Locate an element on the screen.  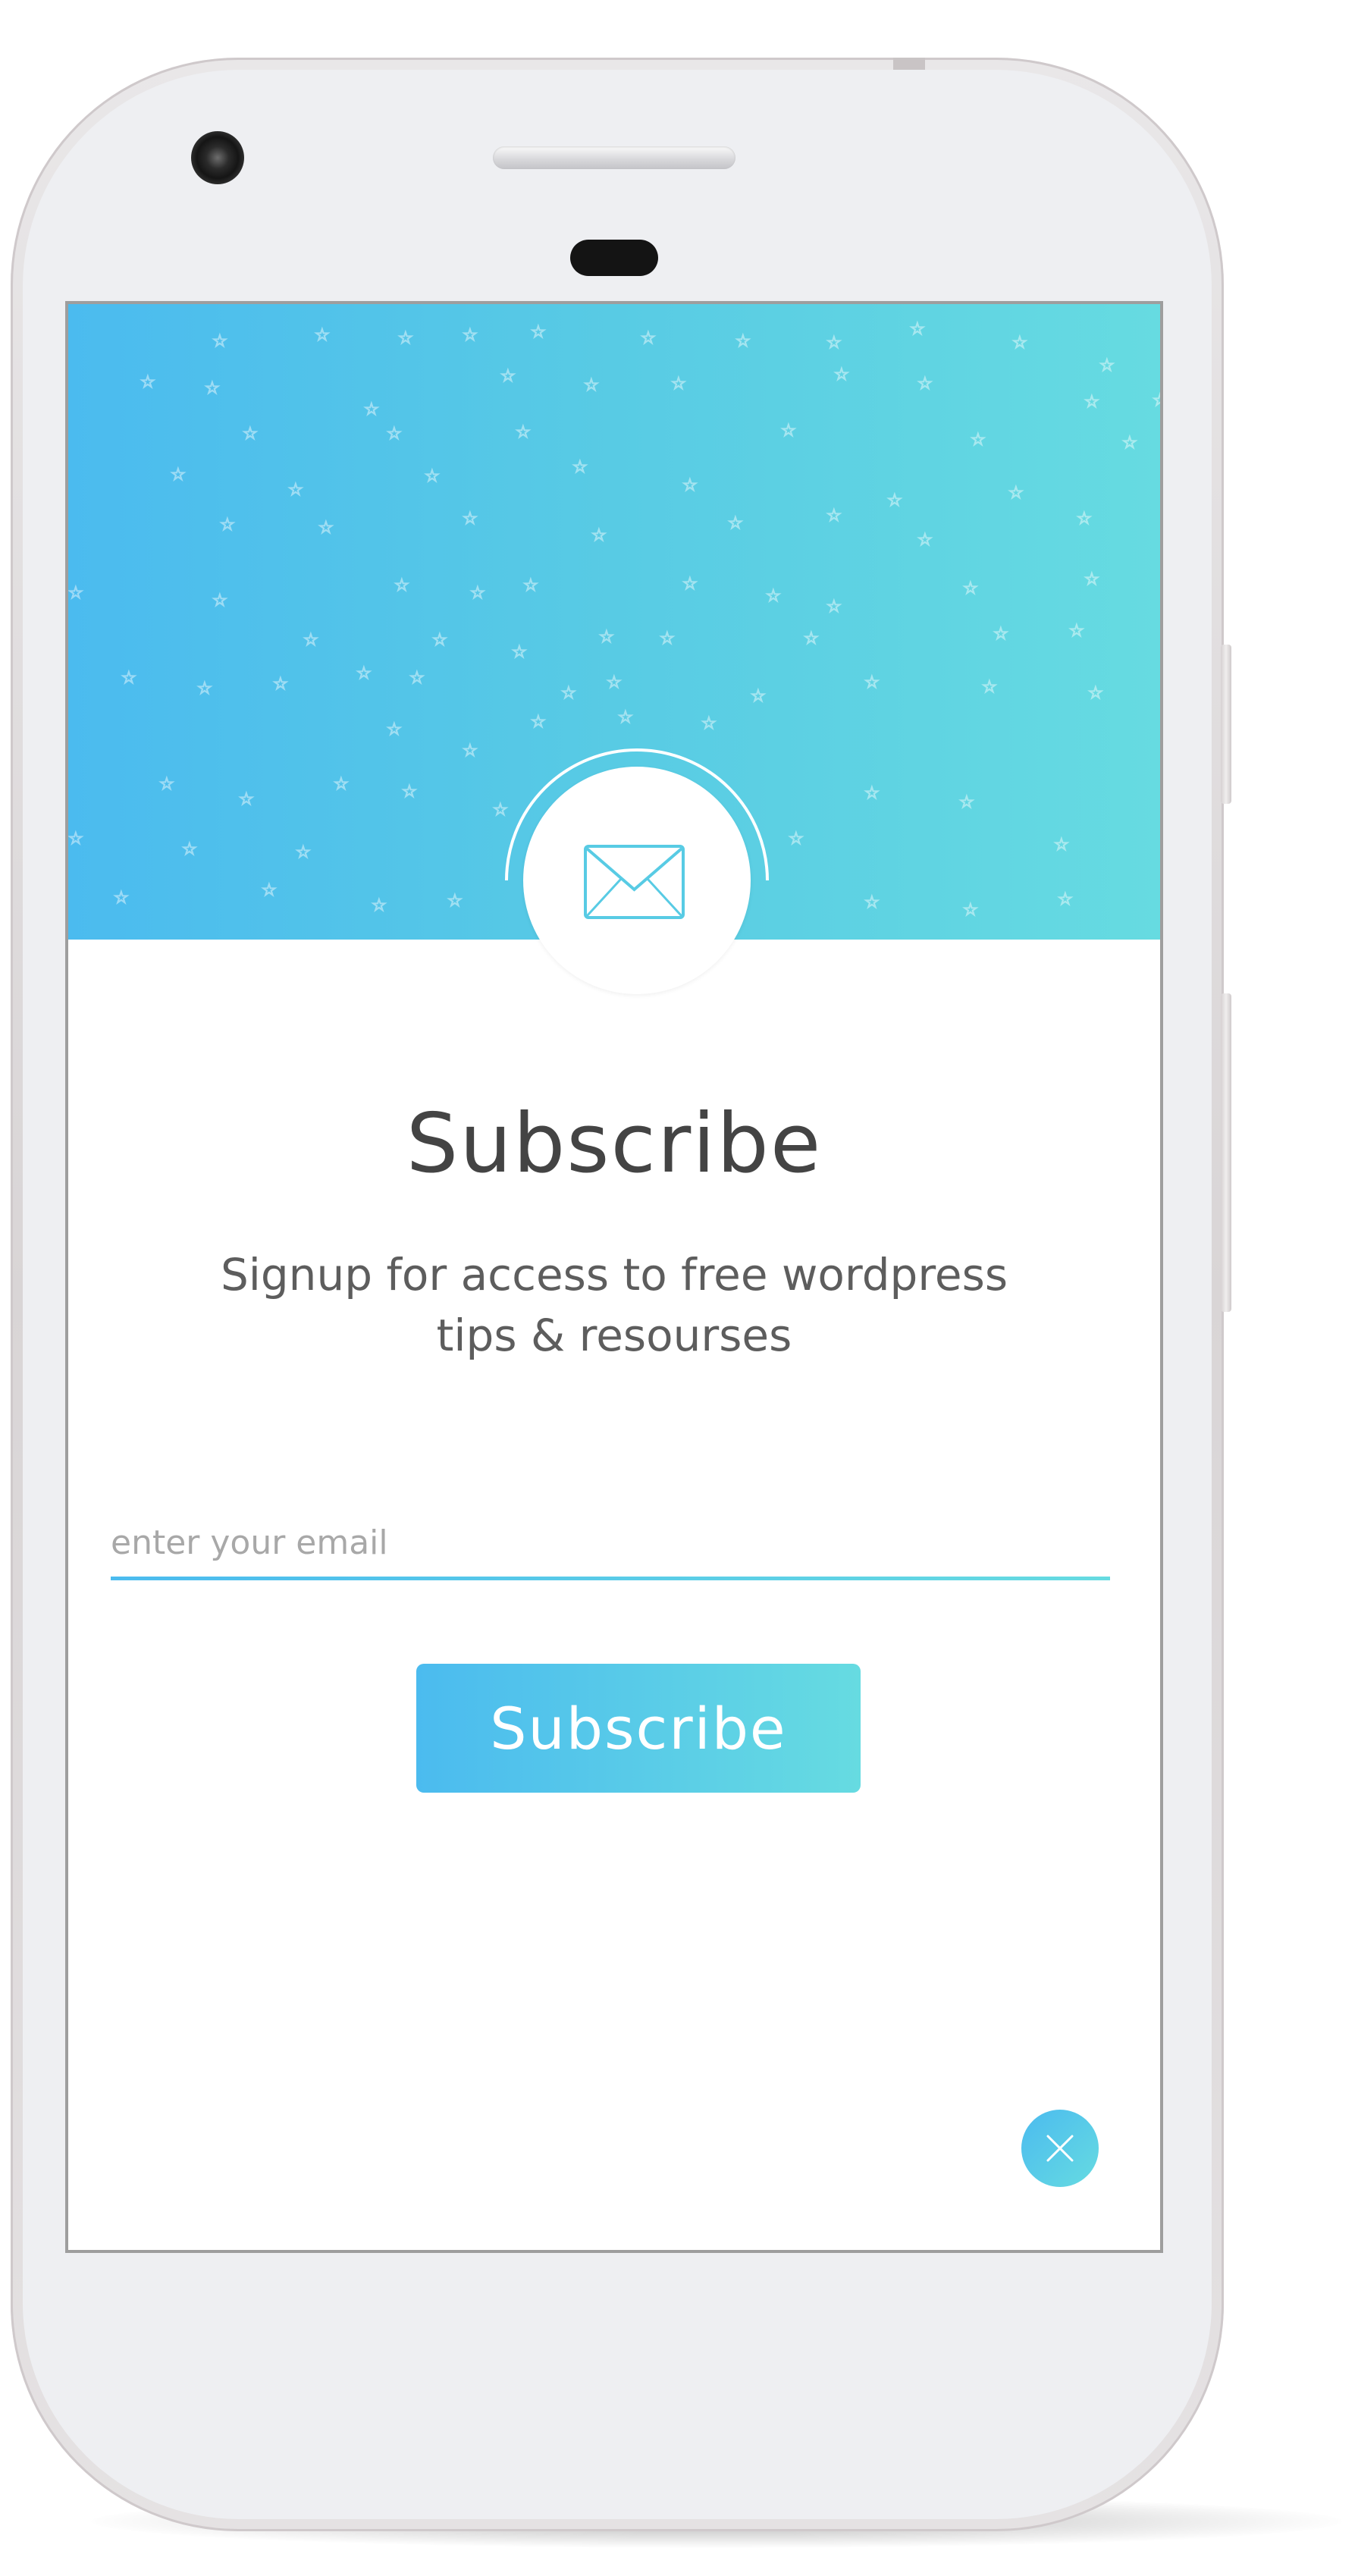
close-button is located at coordinates (1060, 2148).